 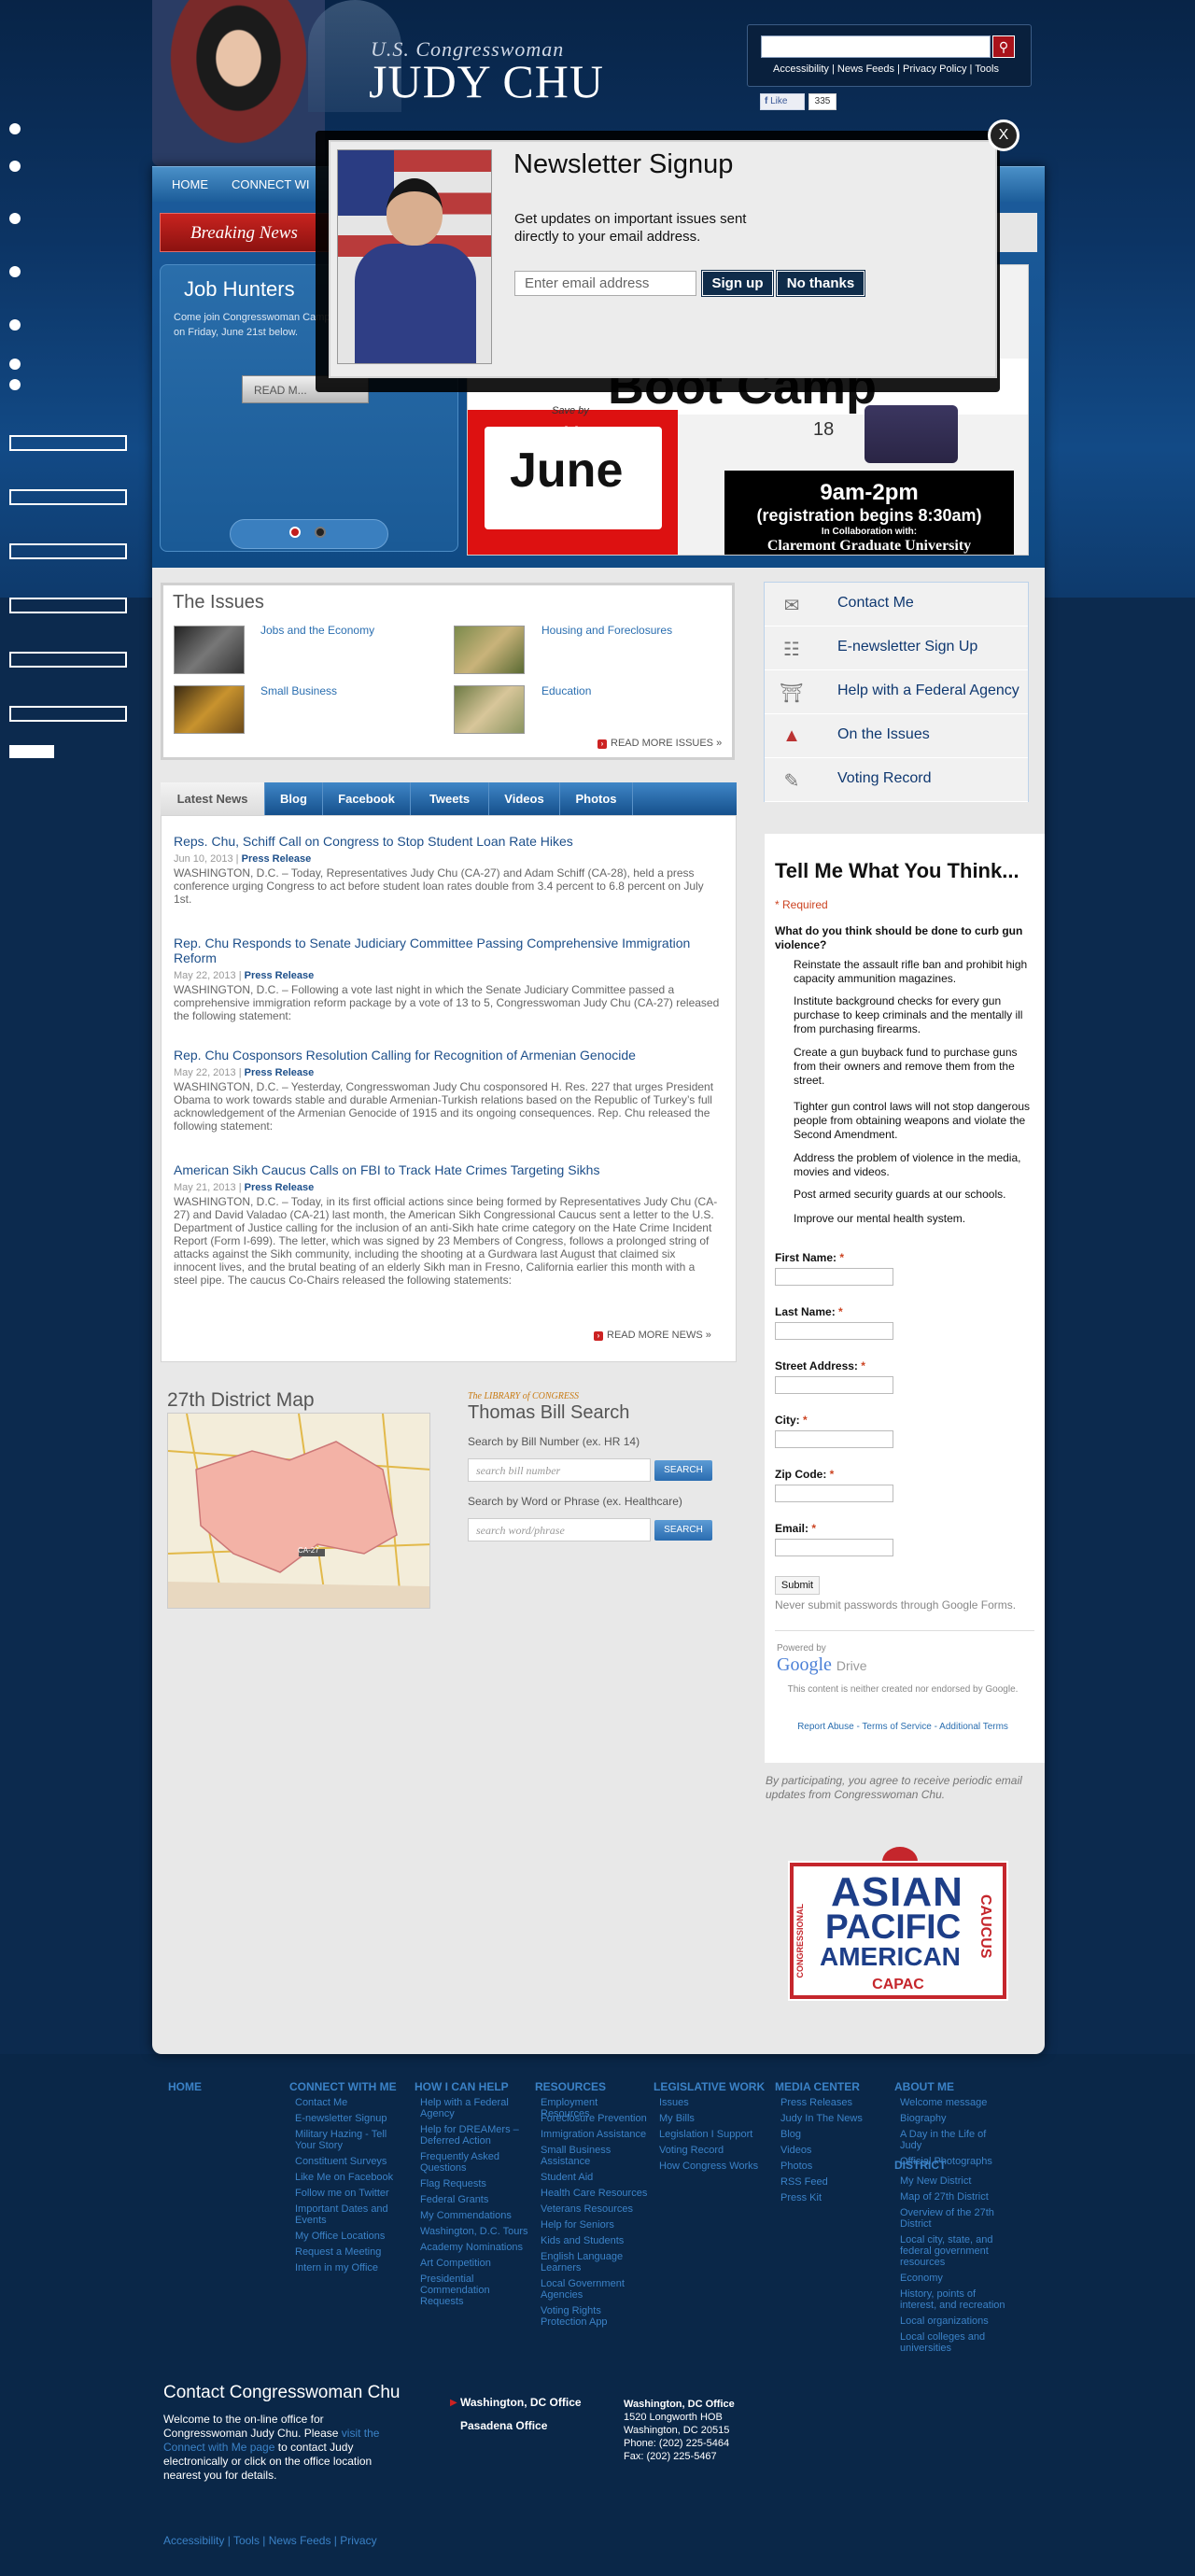 I want to click on utility-link-news-feeds: News Feeds, so click(x=865, y=69).